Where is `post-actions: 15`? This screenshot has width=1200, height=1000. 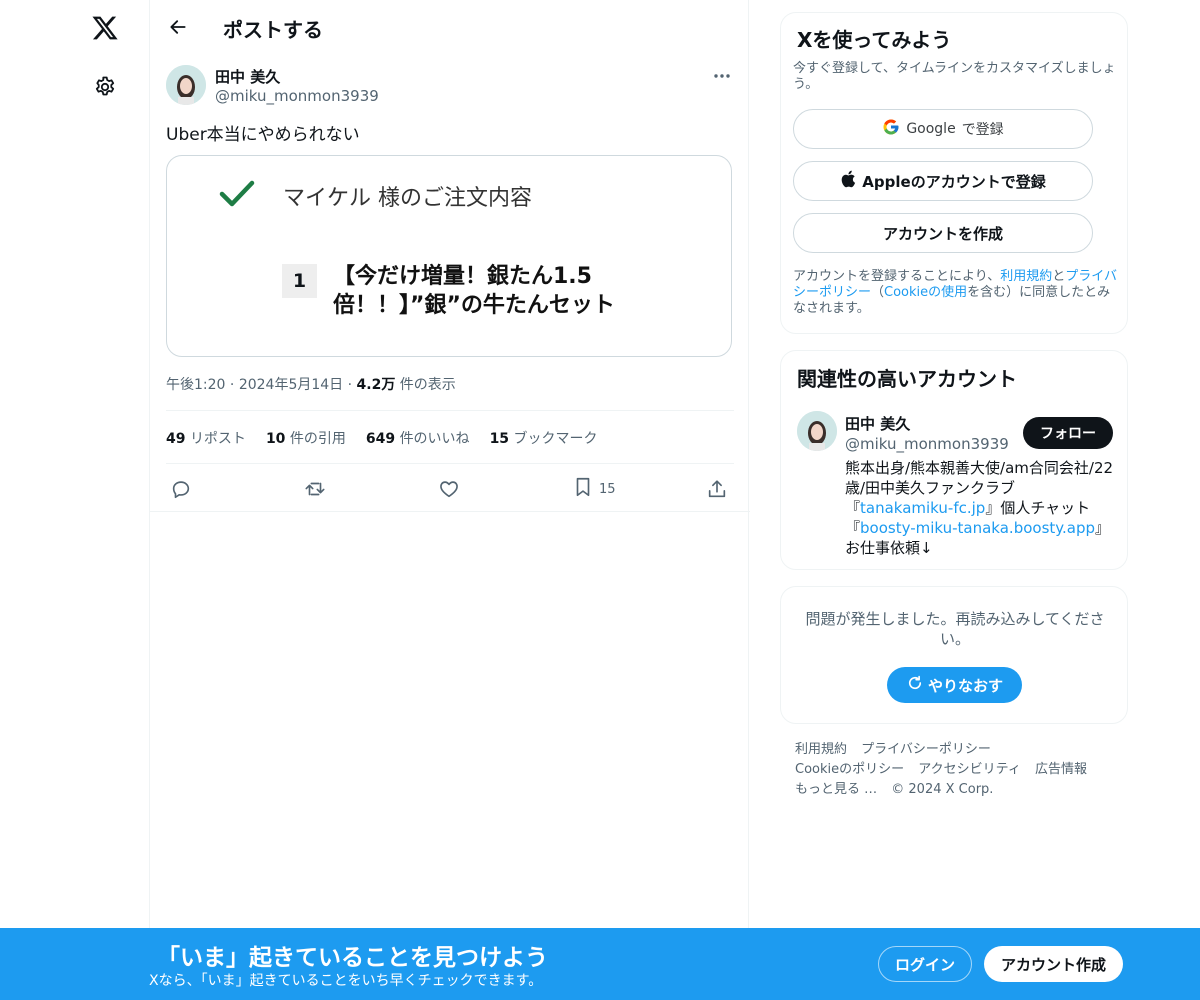 post-actions: 15 is located at coordinates (450, 489).